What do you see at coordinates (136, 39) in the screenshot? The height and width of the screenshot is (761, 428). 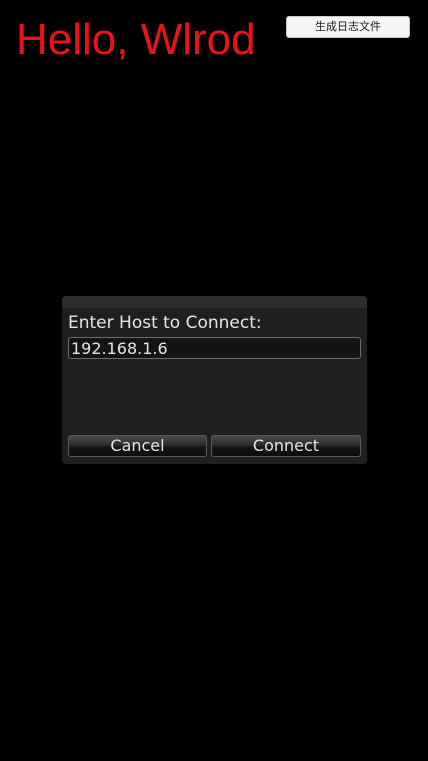 I see `page-title: Hello, Wlrod` at bounding box center [136, 39].